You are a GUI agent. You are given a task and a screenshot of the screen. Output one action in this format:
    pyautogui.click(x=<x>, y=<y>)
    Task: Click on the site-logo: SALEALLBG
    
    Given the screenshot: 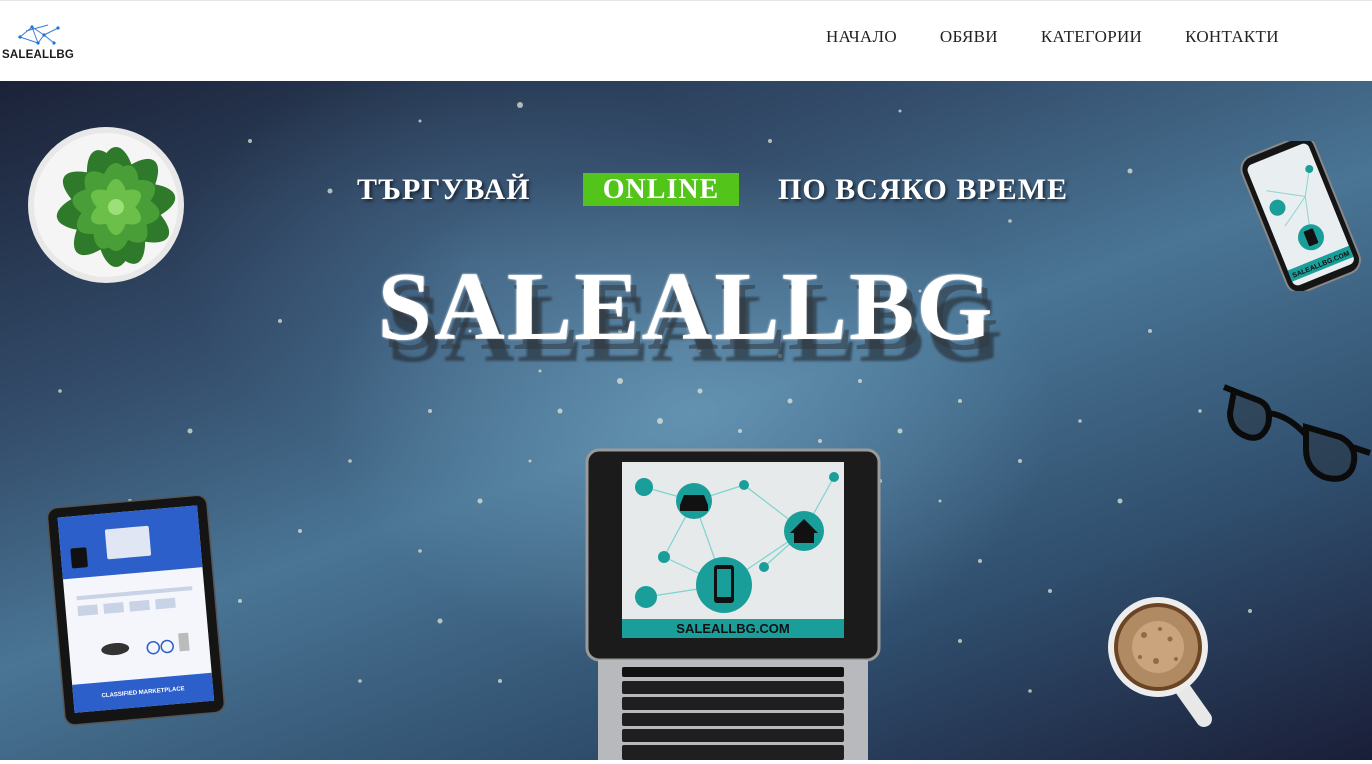 What is the action you would take?
    pyautogui.click(x=42, y=45)
    